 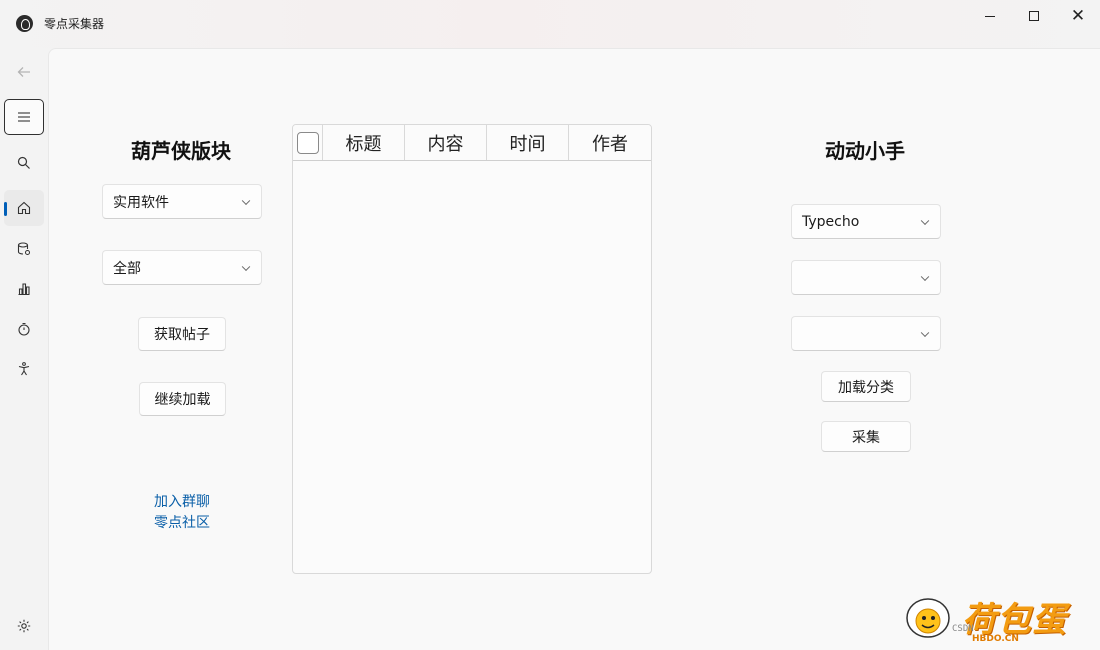 What do you see at coordinates (866, 386) in the screenshot?
I see `load-categories-button: 加载分类` at bounding box center [866, 386].